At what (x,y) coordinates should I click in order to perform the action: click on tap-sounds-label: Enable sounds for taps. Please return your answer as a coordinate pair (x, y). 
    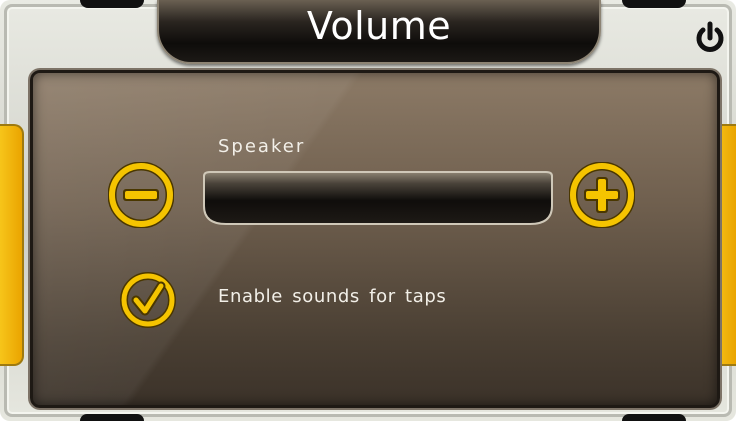
    Looking at the image, I should click on (332, 296).